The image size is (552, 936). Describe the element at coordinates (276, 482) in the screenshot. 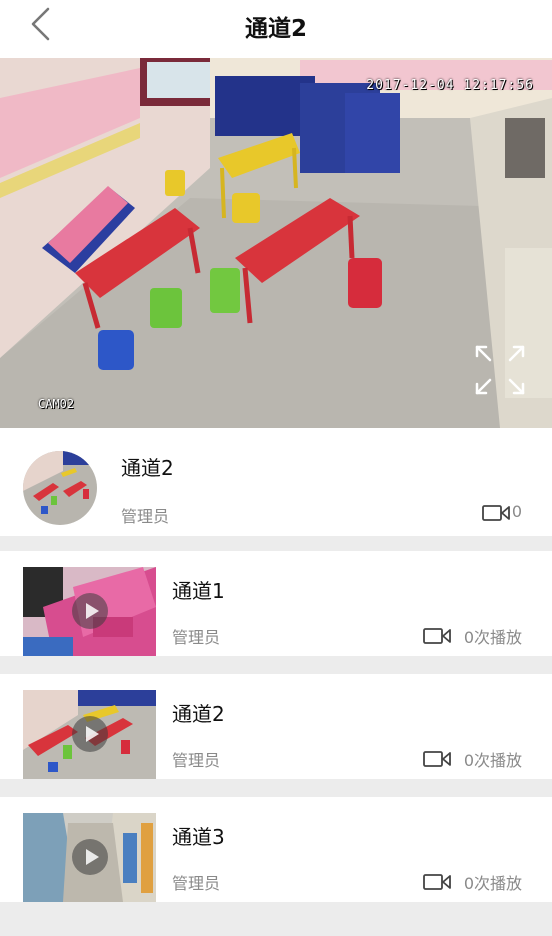

I see `current-channel-card: 通道2 管理员 0` at that location.